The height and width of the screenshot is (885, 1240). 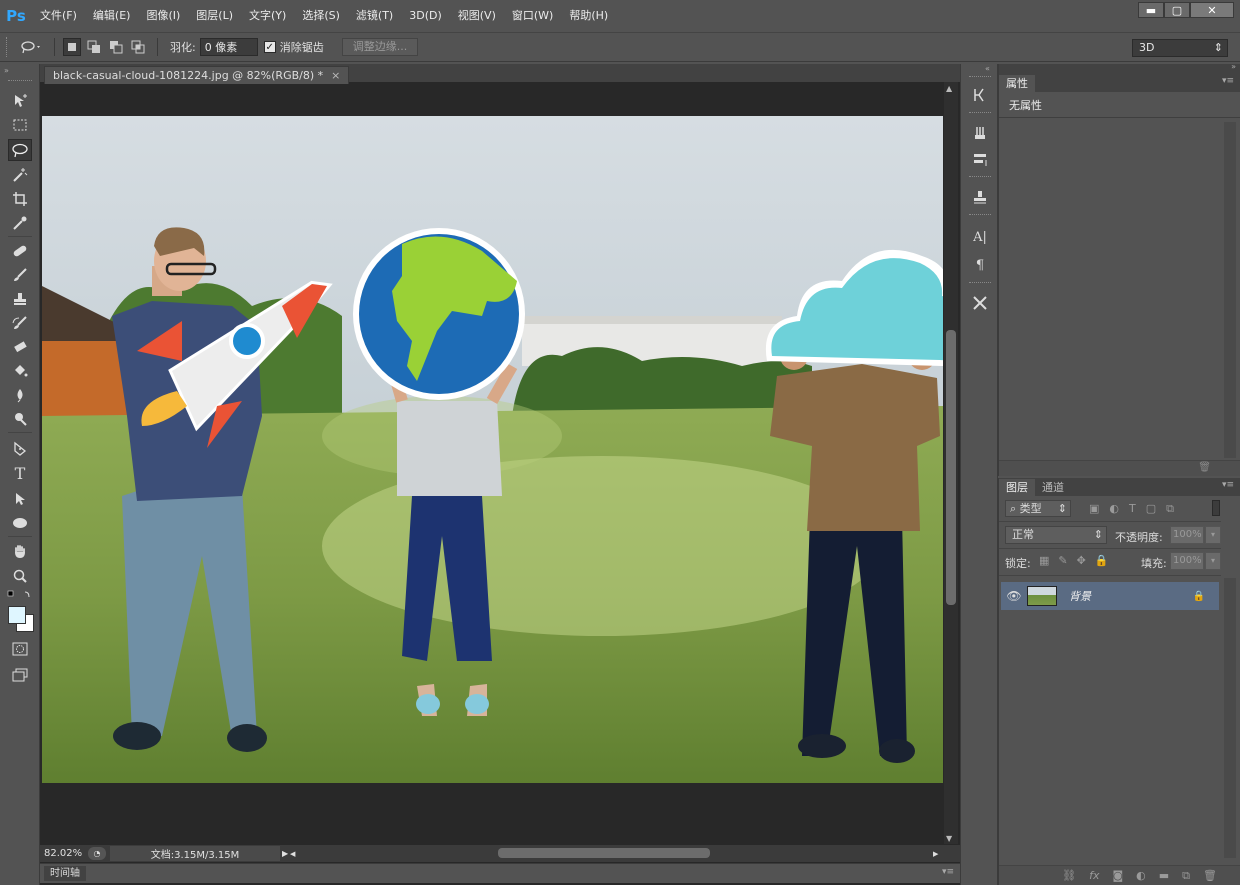 I want to click on adjustment-layer-icon: ◐, so click(x=1141, y=875).